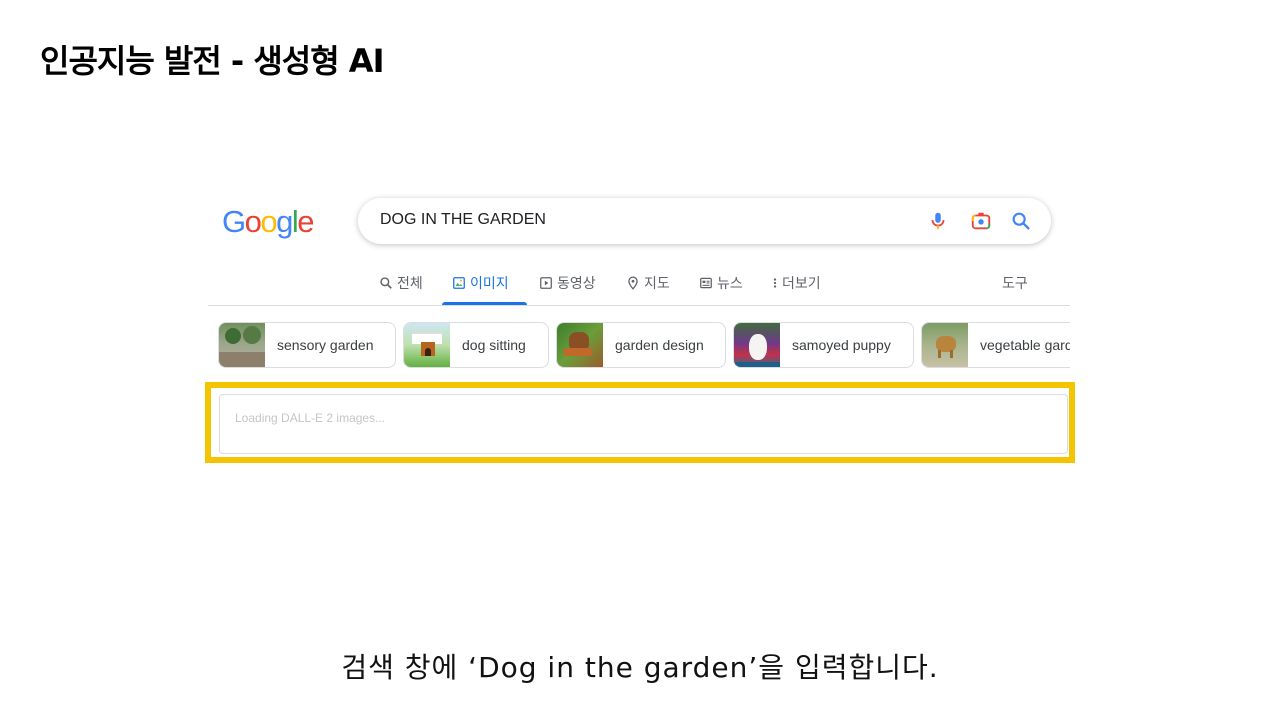 The height and width of the screenshot is (720, 1280). Describe the element at coordinates (484, 303) in the screenshot. I see `active-tab-indicator` at that location.